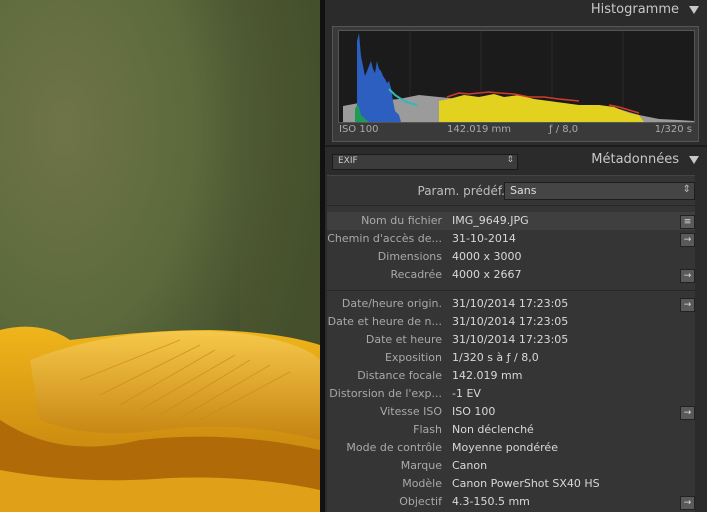 Image resolution: width=707 pixels, height=512 pixels. Describe the element at coordinates (461, 191) in the screenshot. I see `preset-label: Param. prédéf.` at that location.